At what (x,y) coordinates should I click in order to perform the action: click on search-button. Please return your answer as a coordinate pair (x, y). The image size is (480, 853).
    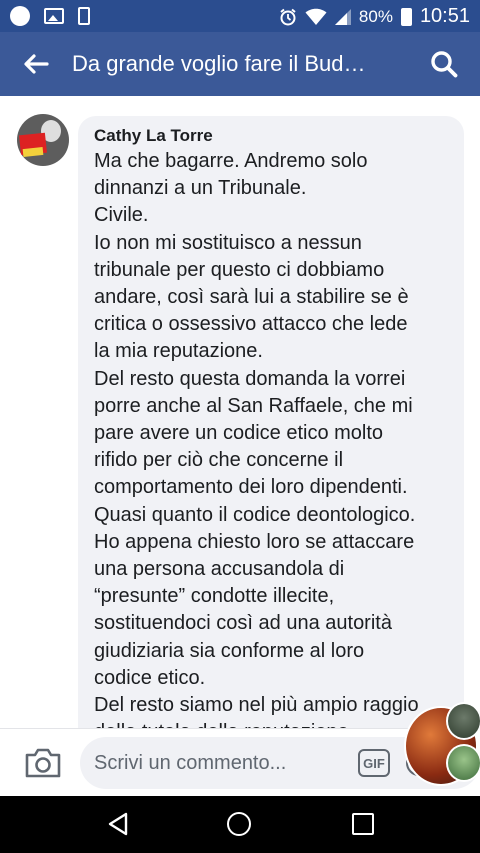
    Looking at the image, I should click on (444, 64).